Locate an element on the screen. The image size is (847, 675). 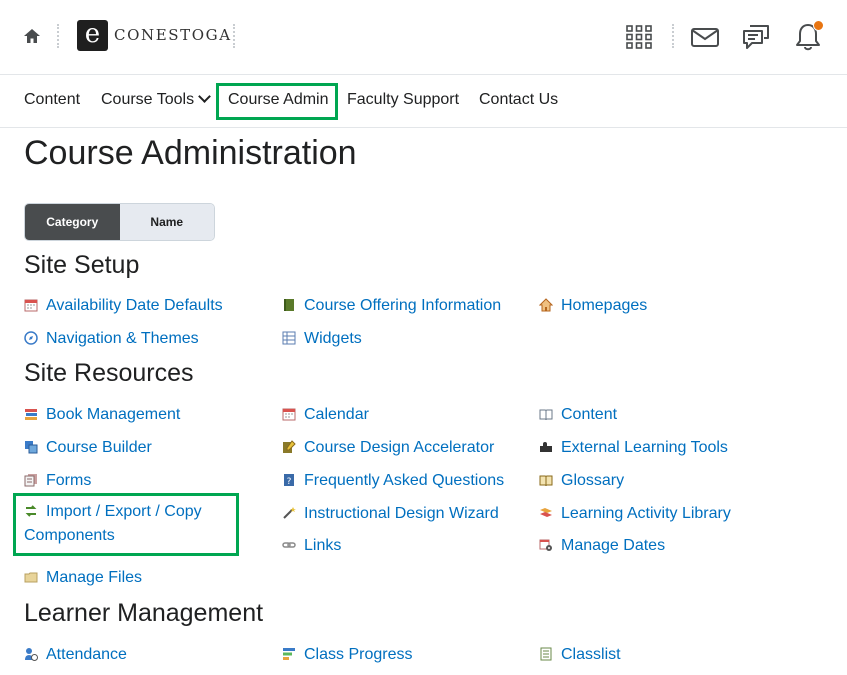
link-external-learning-tools: External Learning Tools is located at coordinates (633, 448).